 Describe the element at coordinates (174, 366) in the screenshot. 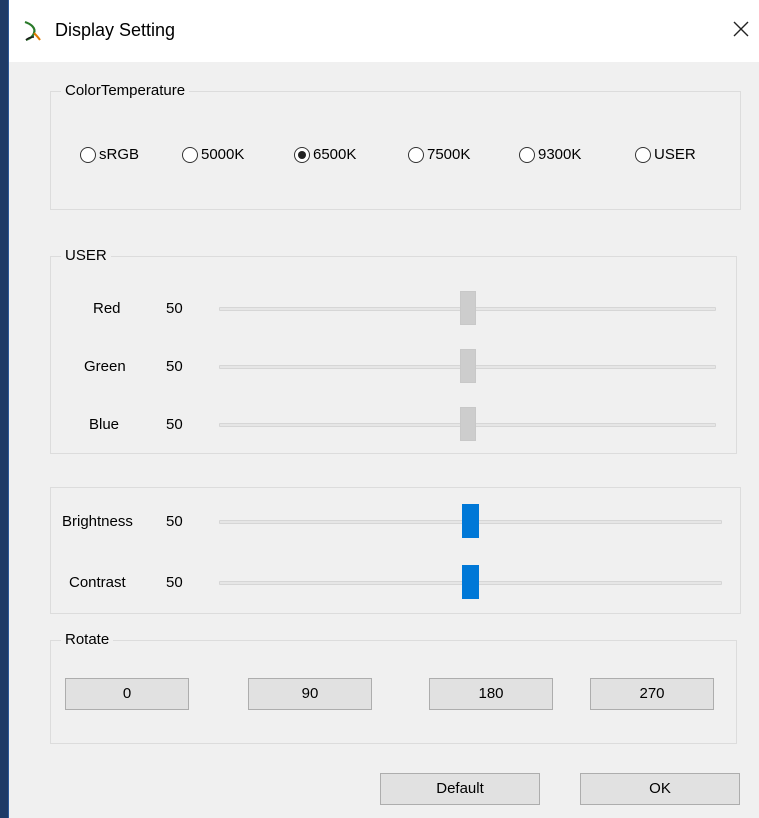

I see `green-value: 50` at that location.